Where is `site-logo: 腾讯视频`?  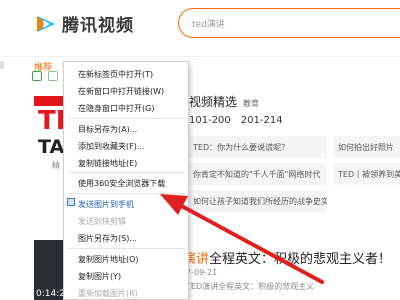
site-logo: 腾讯视频 is located at coordinates (84, 23).